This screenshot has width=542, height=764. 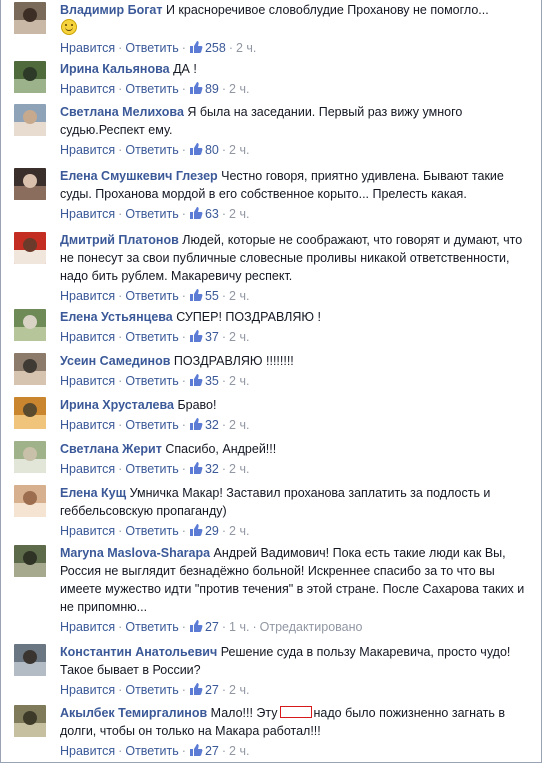 I want to click on comment-author-link: Ирина Хрусталева, so click(x=117, y=405).